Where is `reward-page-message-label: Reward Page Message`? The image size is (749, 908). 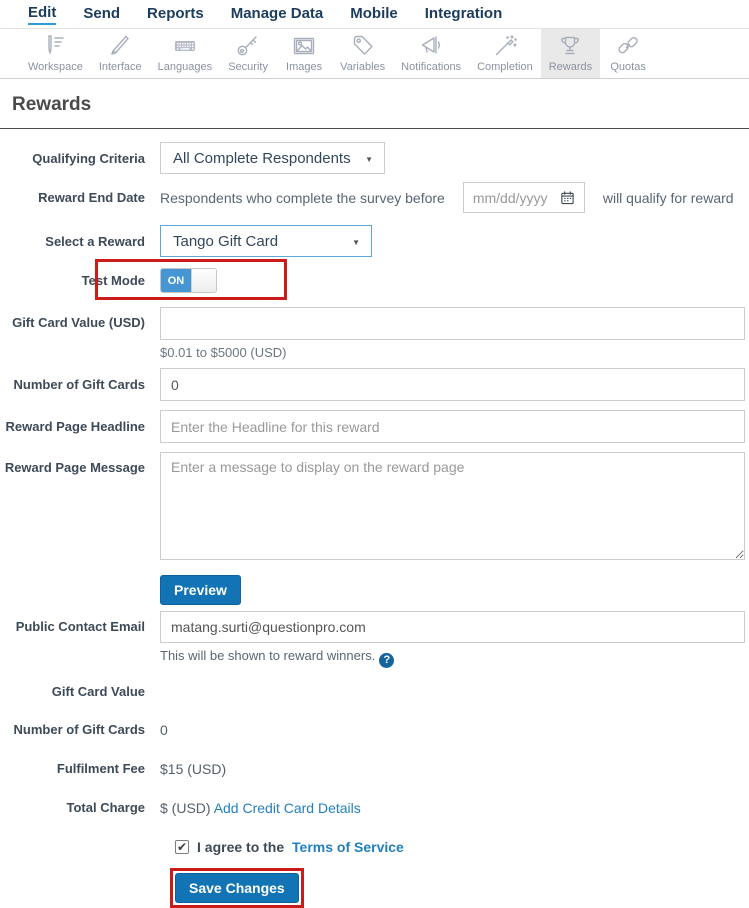
reward-page-message-label: Reward Page Message is located at coordinates (74, 467).